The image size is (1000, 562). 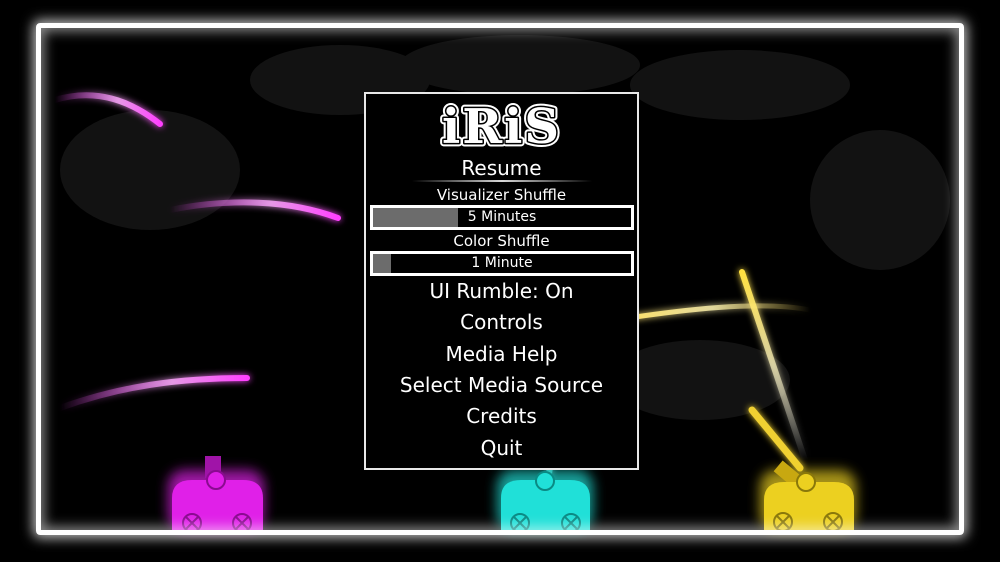 What do you see at coordinates (501, 354) in the screenshot?
I see `media-help-button: Media Help` at bounding box center [501, 354].